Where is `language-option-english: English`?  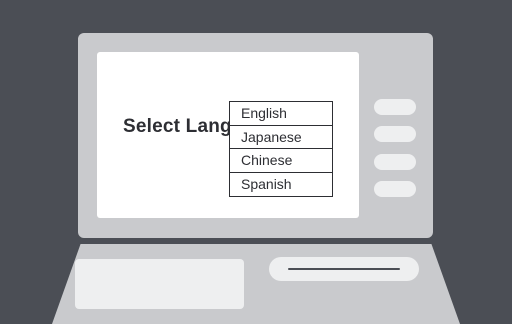
language-option-english: English is located at coordinates (281, 114).